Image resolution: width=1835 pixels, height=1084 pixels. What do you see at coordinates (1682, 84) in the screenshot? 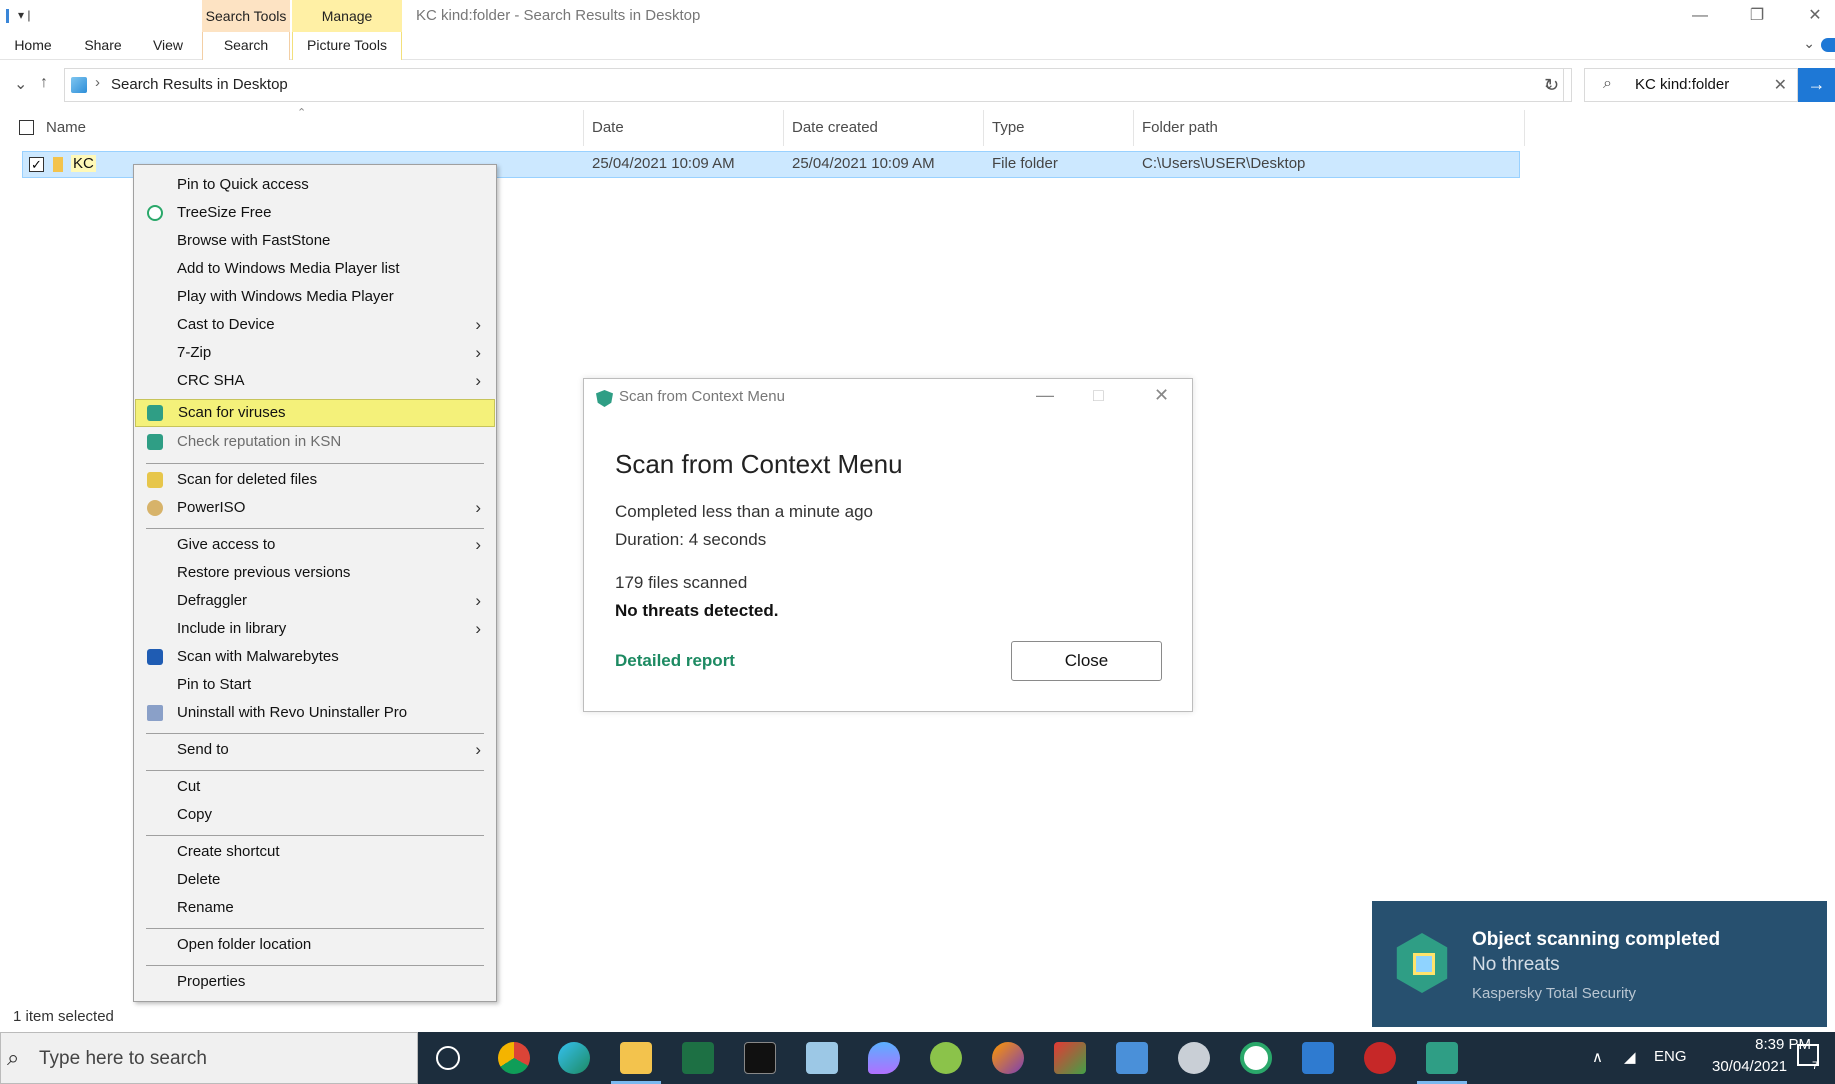
I see `search-input-value: KC kind:folder` at bounding box center [1682, 84].